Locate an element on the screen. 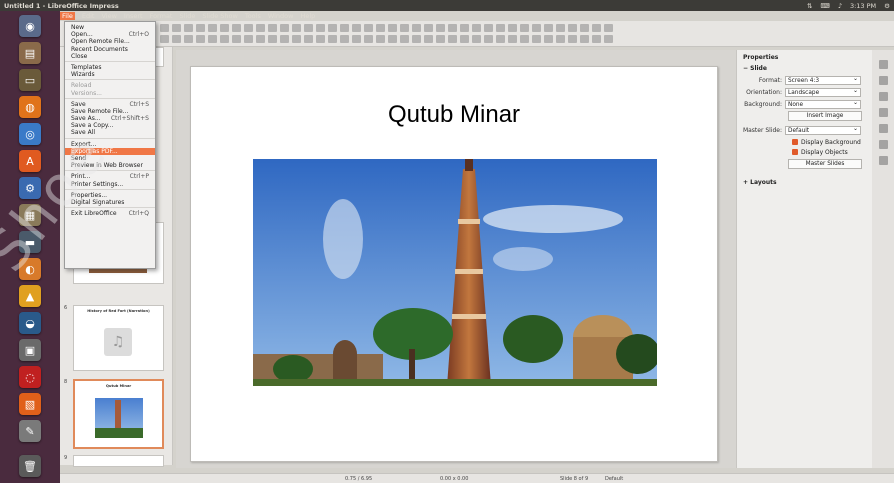 Image resolution: width=894 pixels, height=483 pixels. properties-tab-icon is located at coordinates (883, 64).